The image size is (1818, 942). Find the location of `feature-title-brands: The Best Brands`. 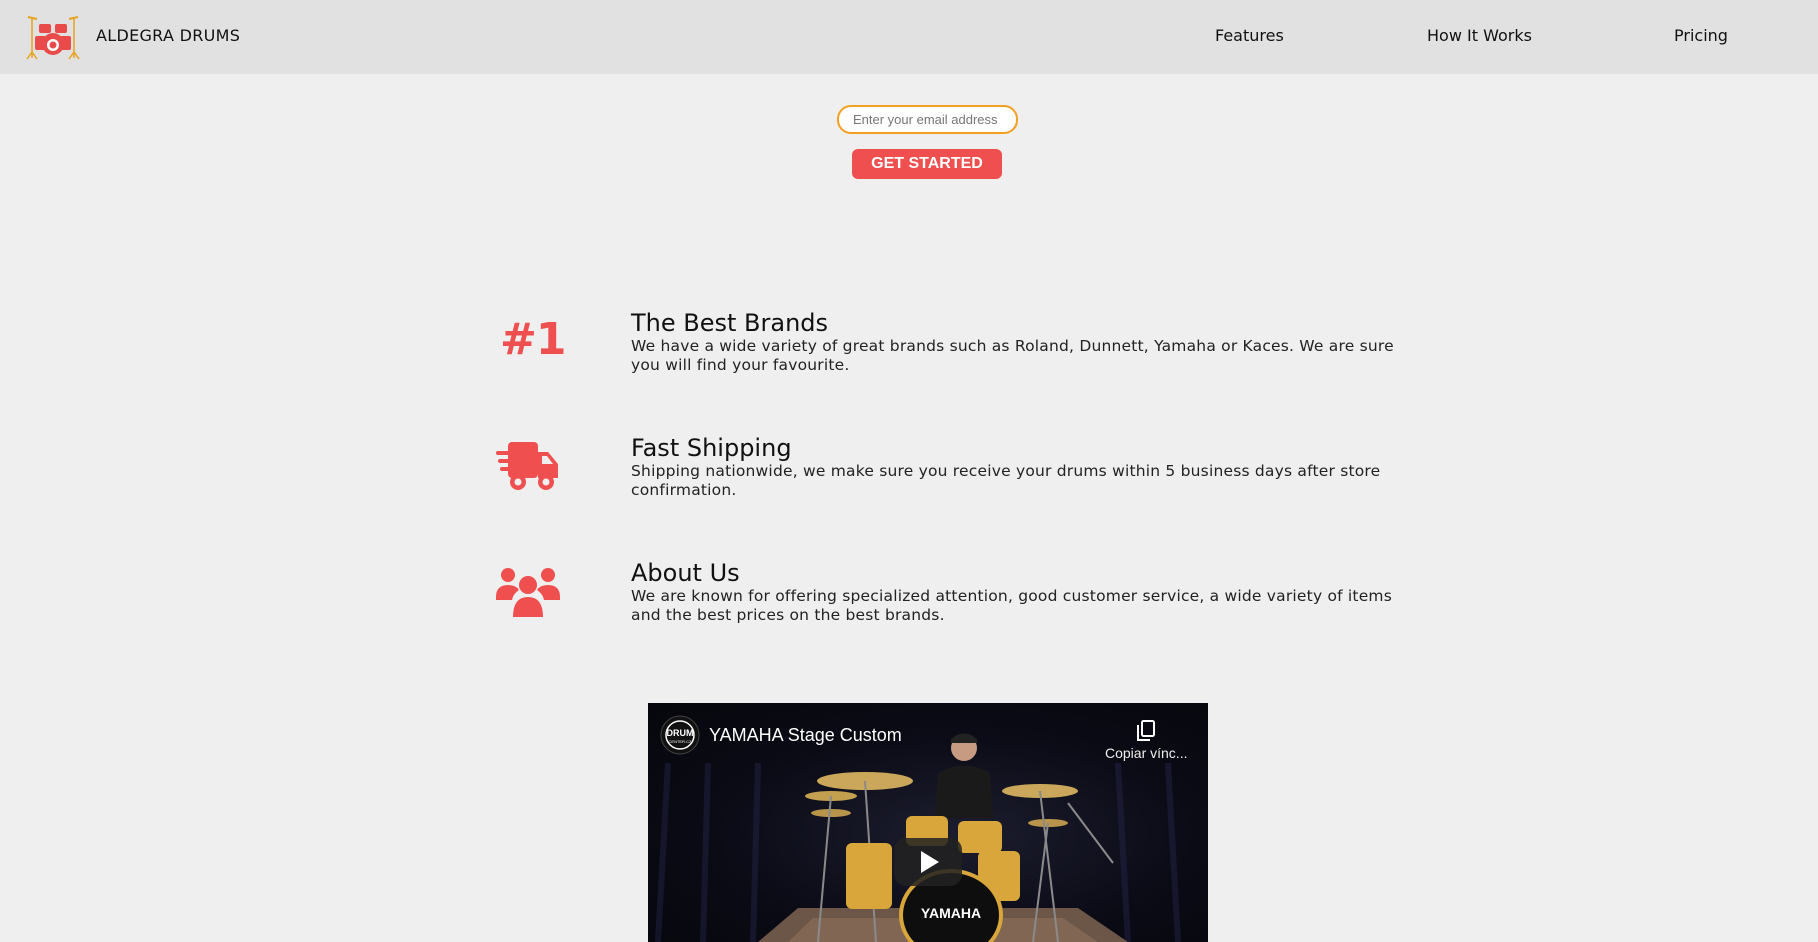

feature-title-brands: The Best Brands is located at coordinates (730, 323).